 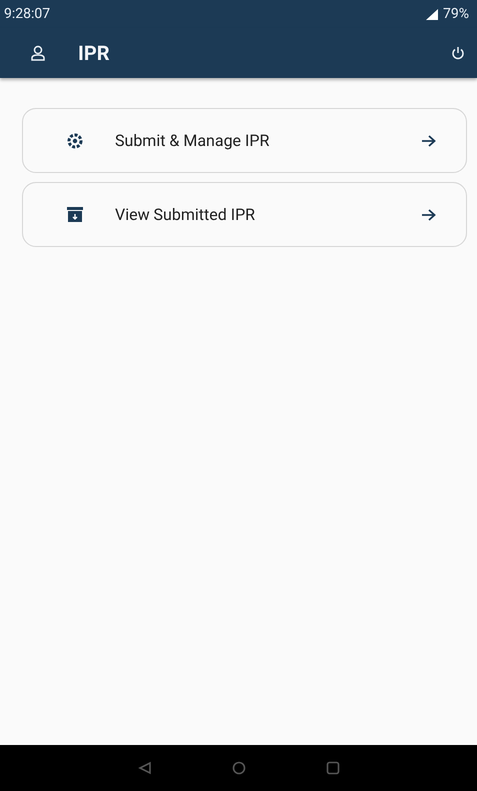 What do you see at coordinates (38, 53) in the screenshot?
I see `user-icon` at bounding box center [38, 53].